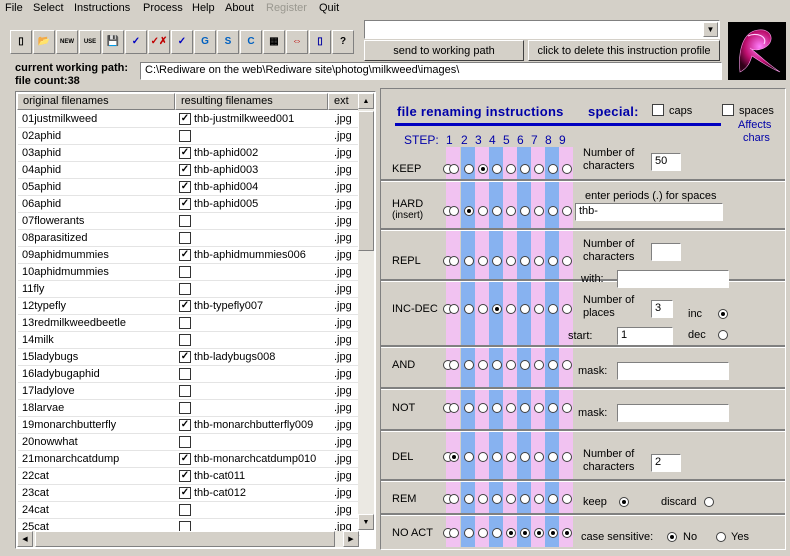 This screenshot has height=556, width=790. Describe the element at coordinates (189, 221) in the screenshot. I see `table-row: 07flowerants .jpg` at that location.